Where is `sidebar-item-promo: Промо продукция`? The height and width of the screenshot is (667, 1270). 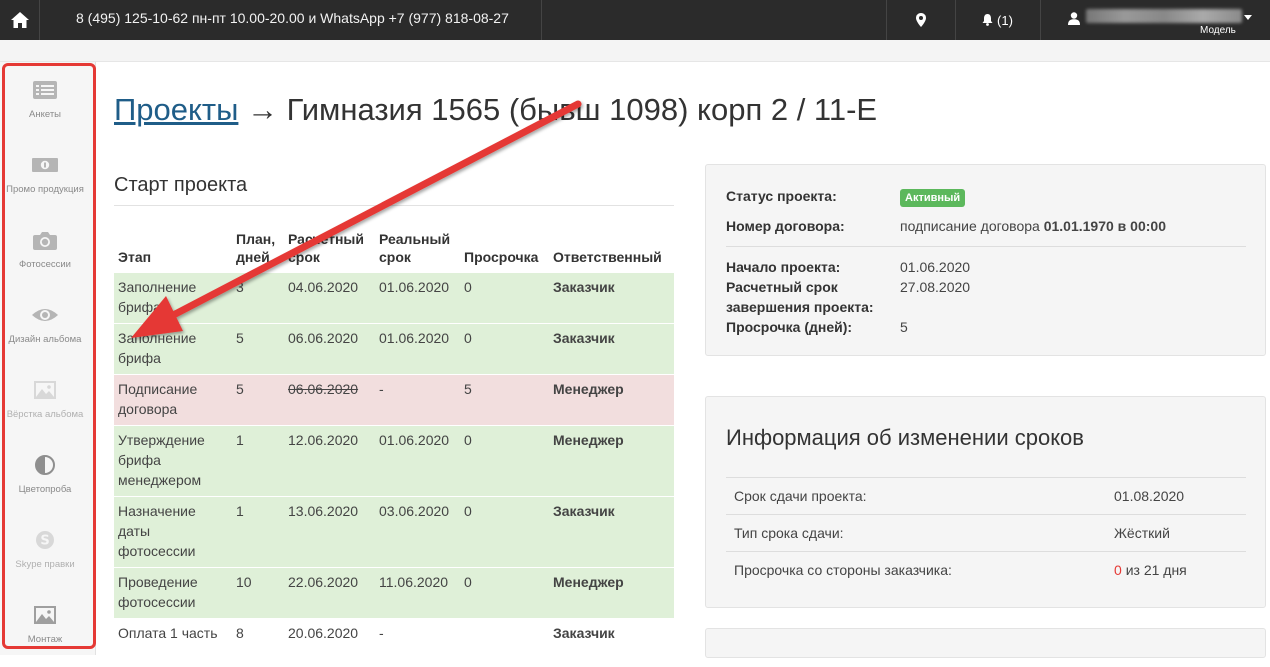 sidebar-item-promo: Промо продукция is located at coordinates (45, 179).